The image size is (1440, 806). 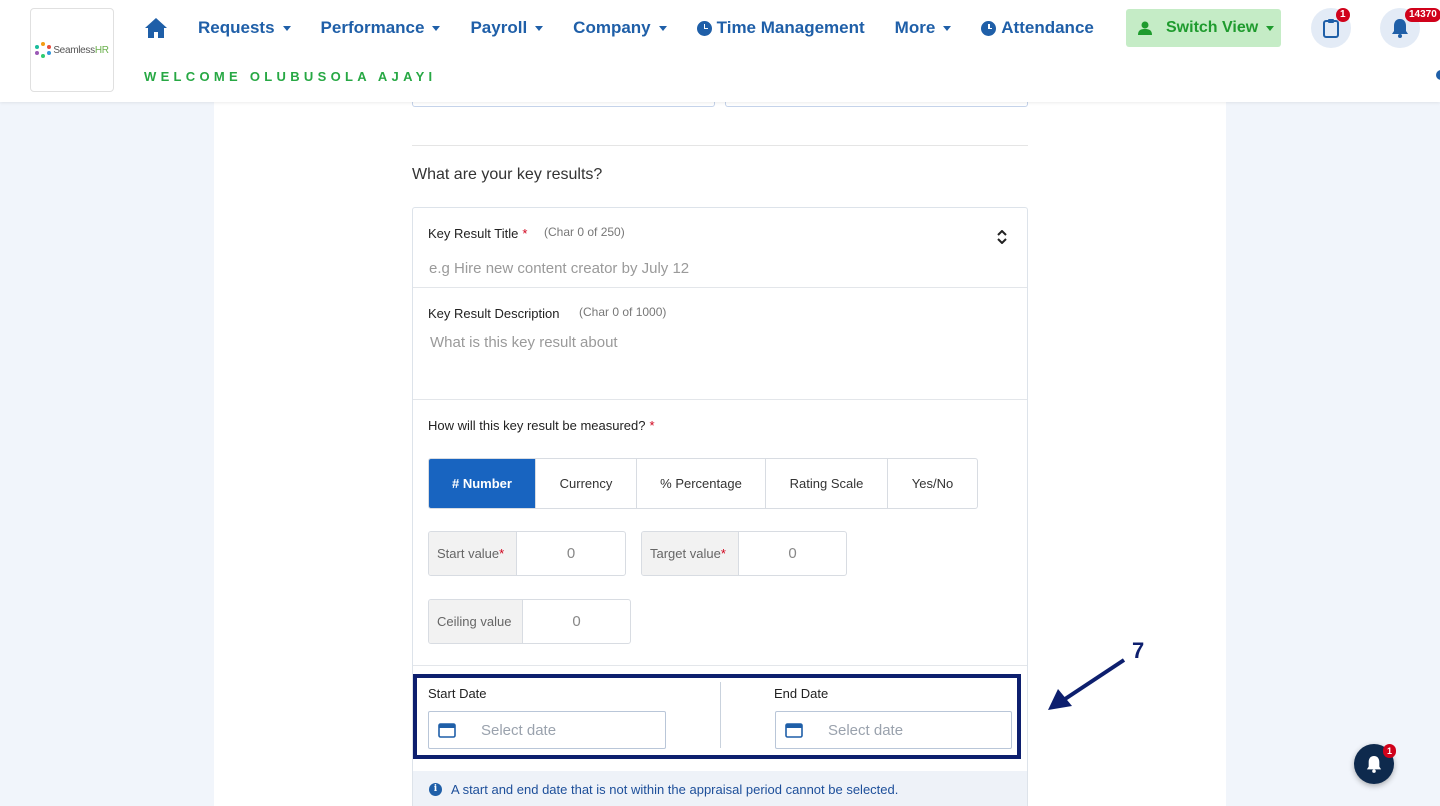 What do you see at coordinates (244, 28) in the screenshot?
I see `nav-requests: Requests` at bounding box center [244, 28].